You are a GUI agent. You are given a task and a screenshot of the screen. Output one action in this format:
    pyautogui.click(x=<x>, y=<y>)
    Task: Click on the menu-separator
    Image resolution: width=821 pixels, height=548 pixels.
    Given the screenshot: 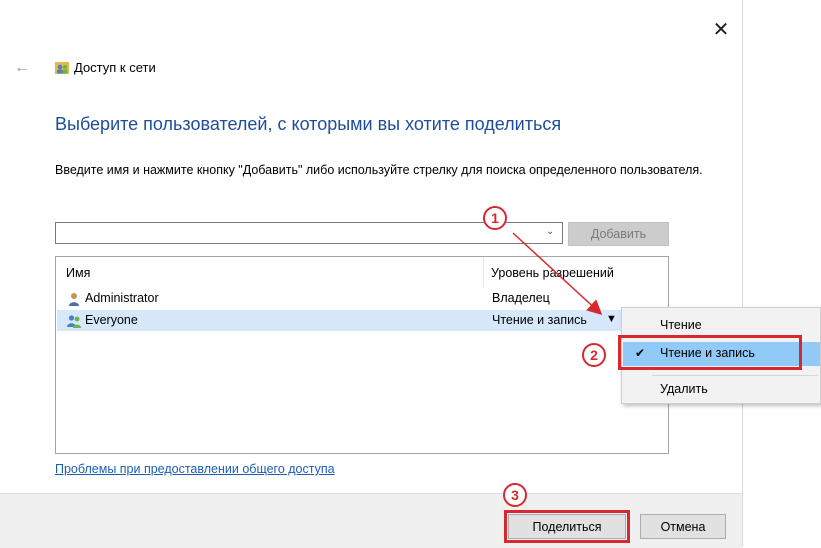 What is the action you would take?
    pyautogui.click(x=735, y=375)
    